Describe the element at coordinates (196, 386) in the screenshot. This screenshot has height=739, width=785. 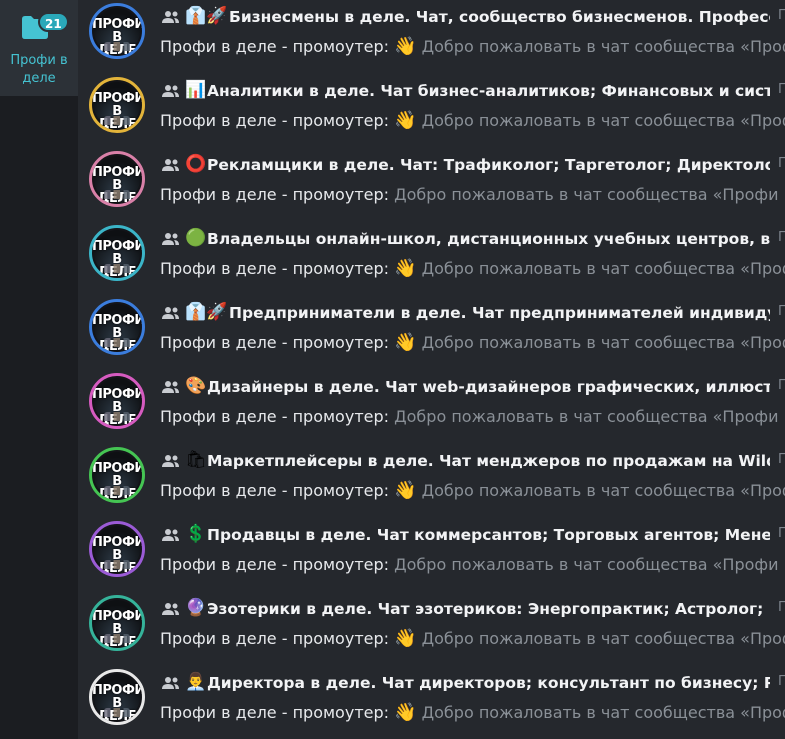
I see `chat-emoji: 🎨` at that location.